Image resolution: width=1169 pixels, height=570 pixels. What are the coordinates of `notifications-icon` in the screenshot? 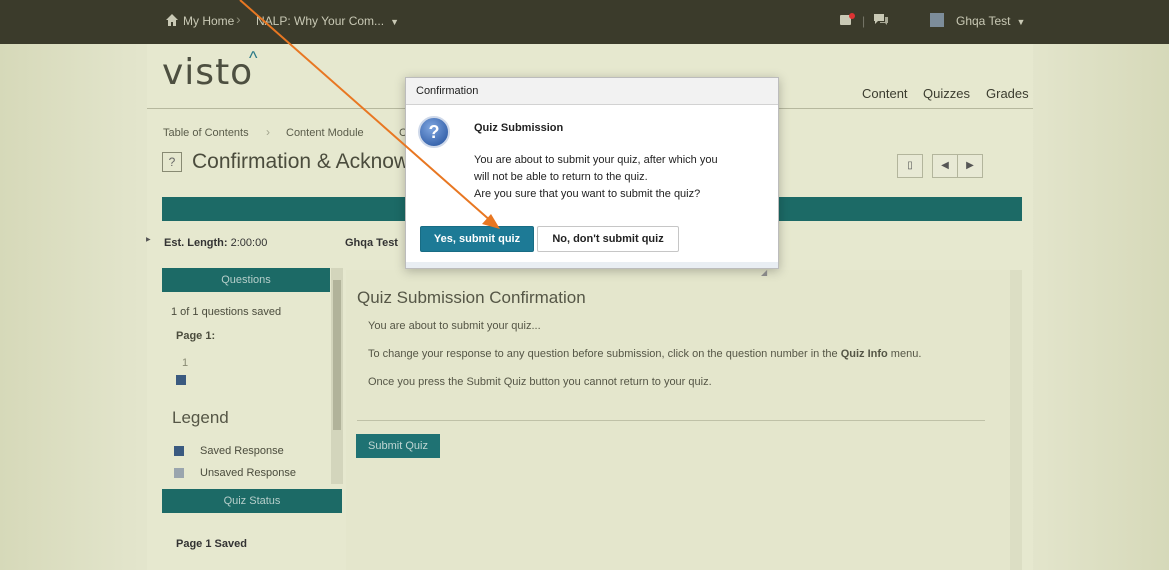 It's located at (847, 20).